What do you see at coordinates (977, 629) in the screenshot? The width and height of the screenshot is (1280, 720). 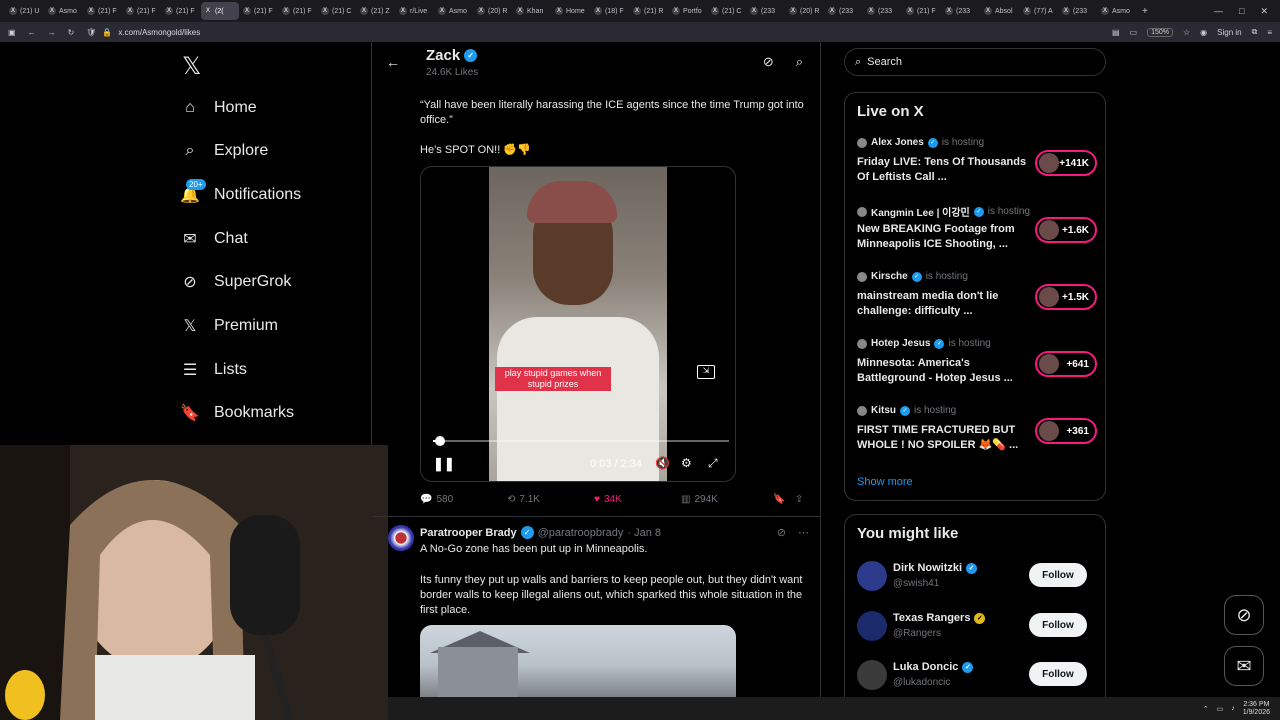 I see `follow-suggestion: Texas Rangers ✓ @Rangers Follow` at bounding box center [977, 629].